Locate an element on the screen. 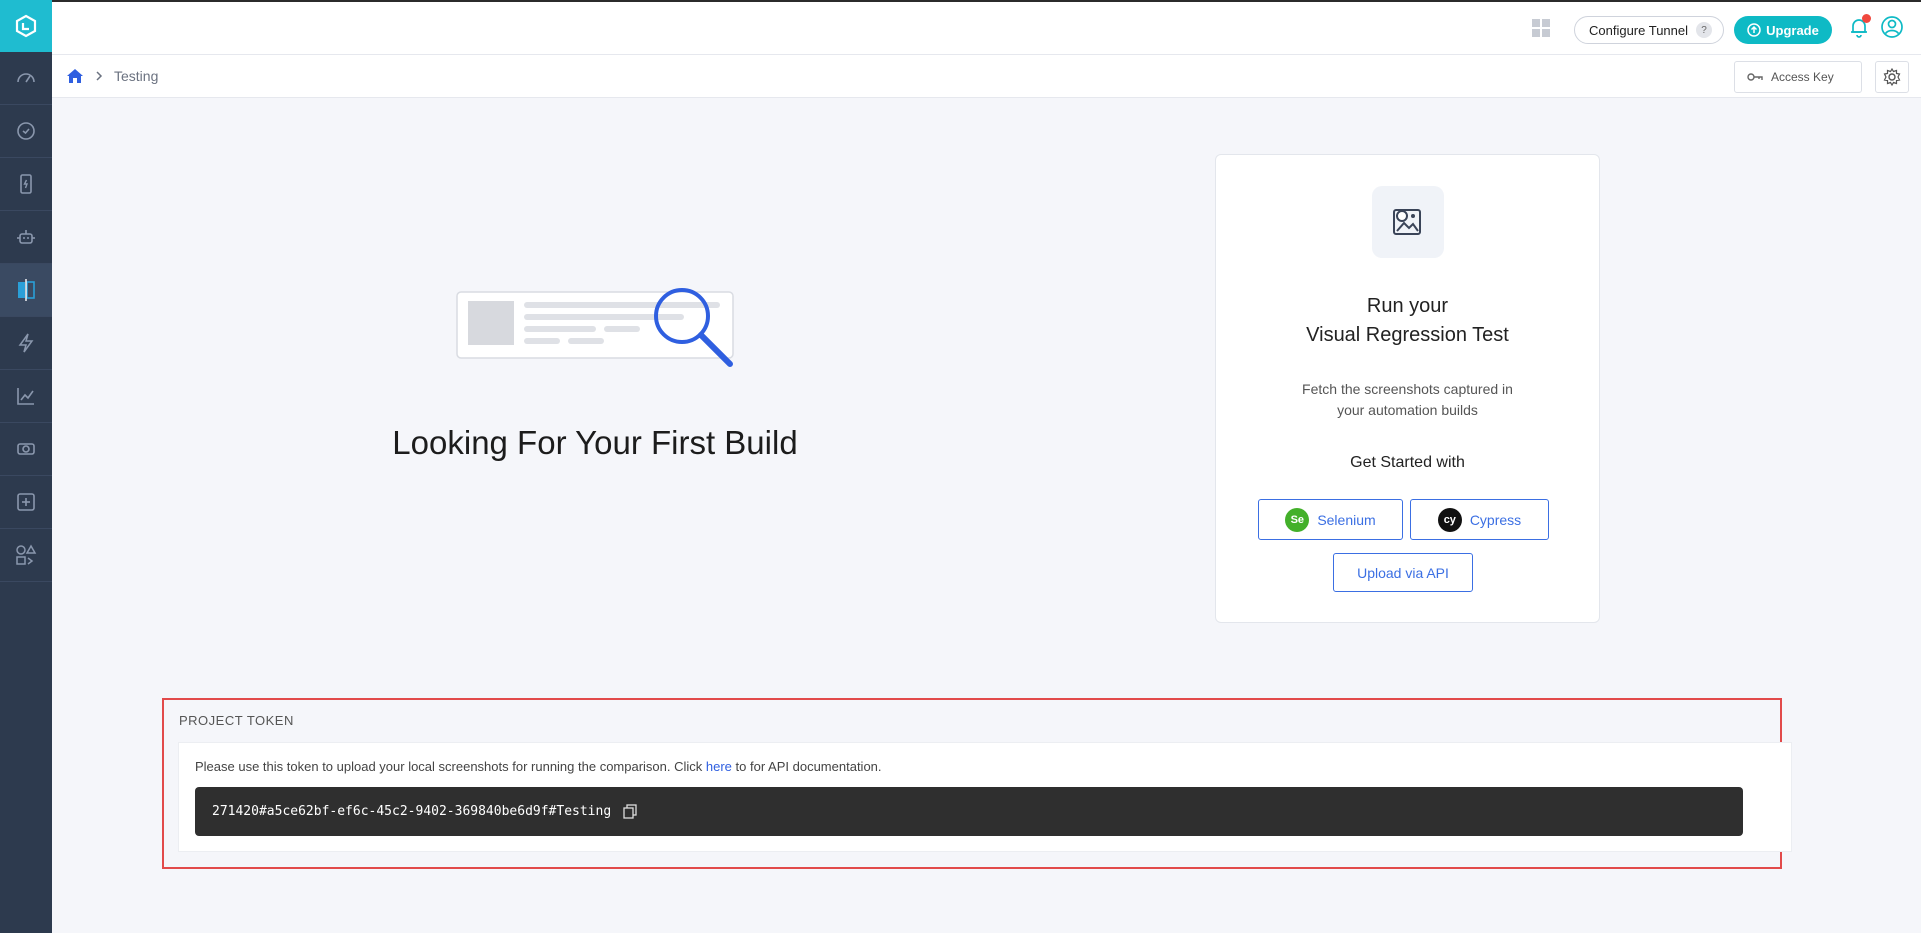 The height and width of the screenshot is (933, 1921). sidebar-item-app-testing is located at coordinates (26, 184).